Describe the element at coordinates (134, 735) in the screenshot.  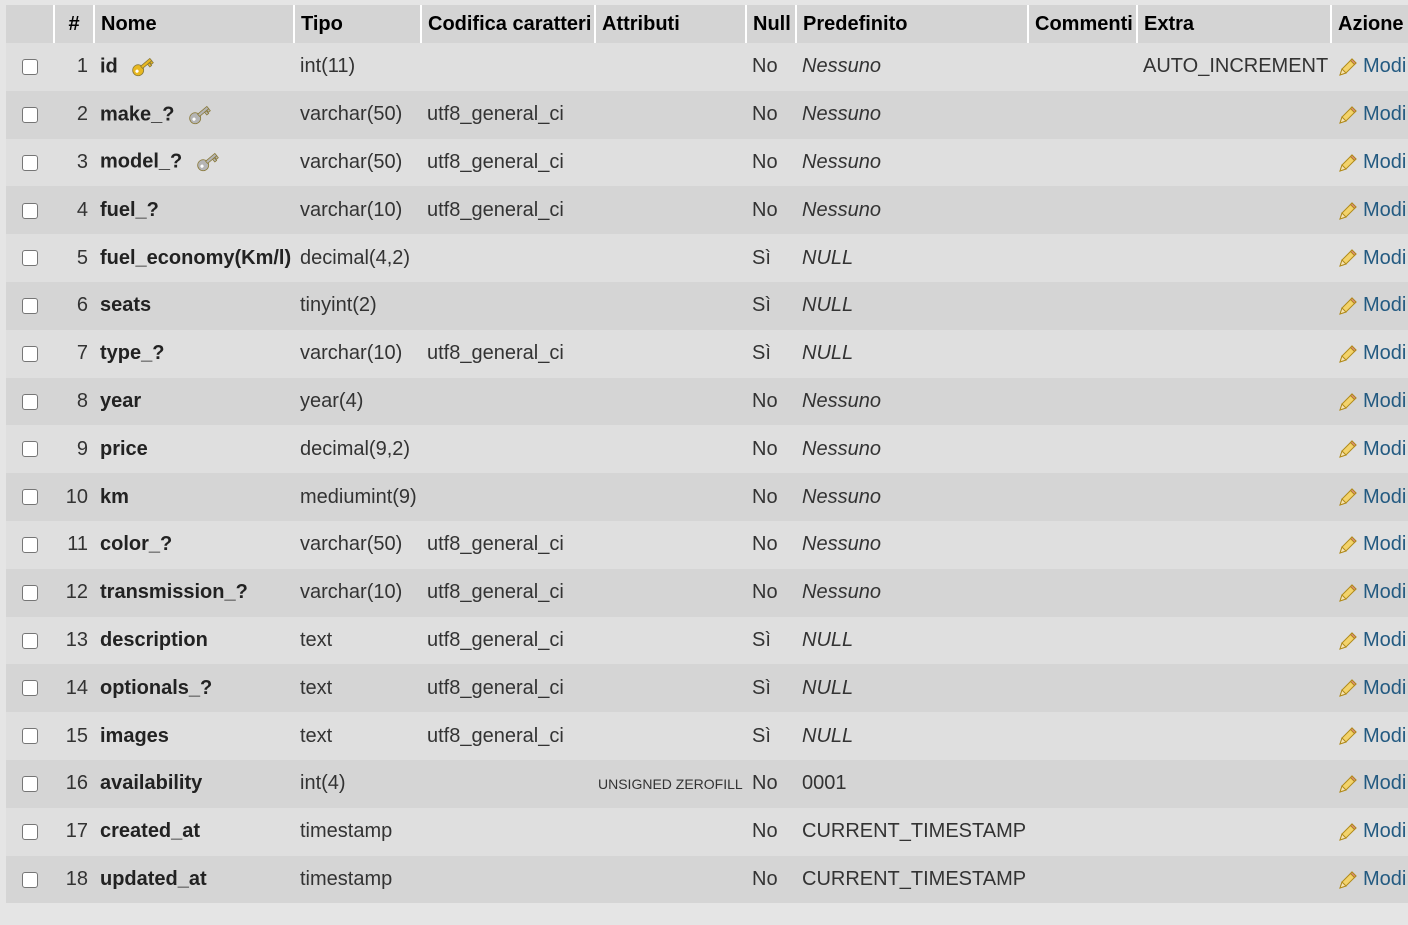
I see `column-name: images` at that location.